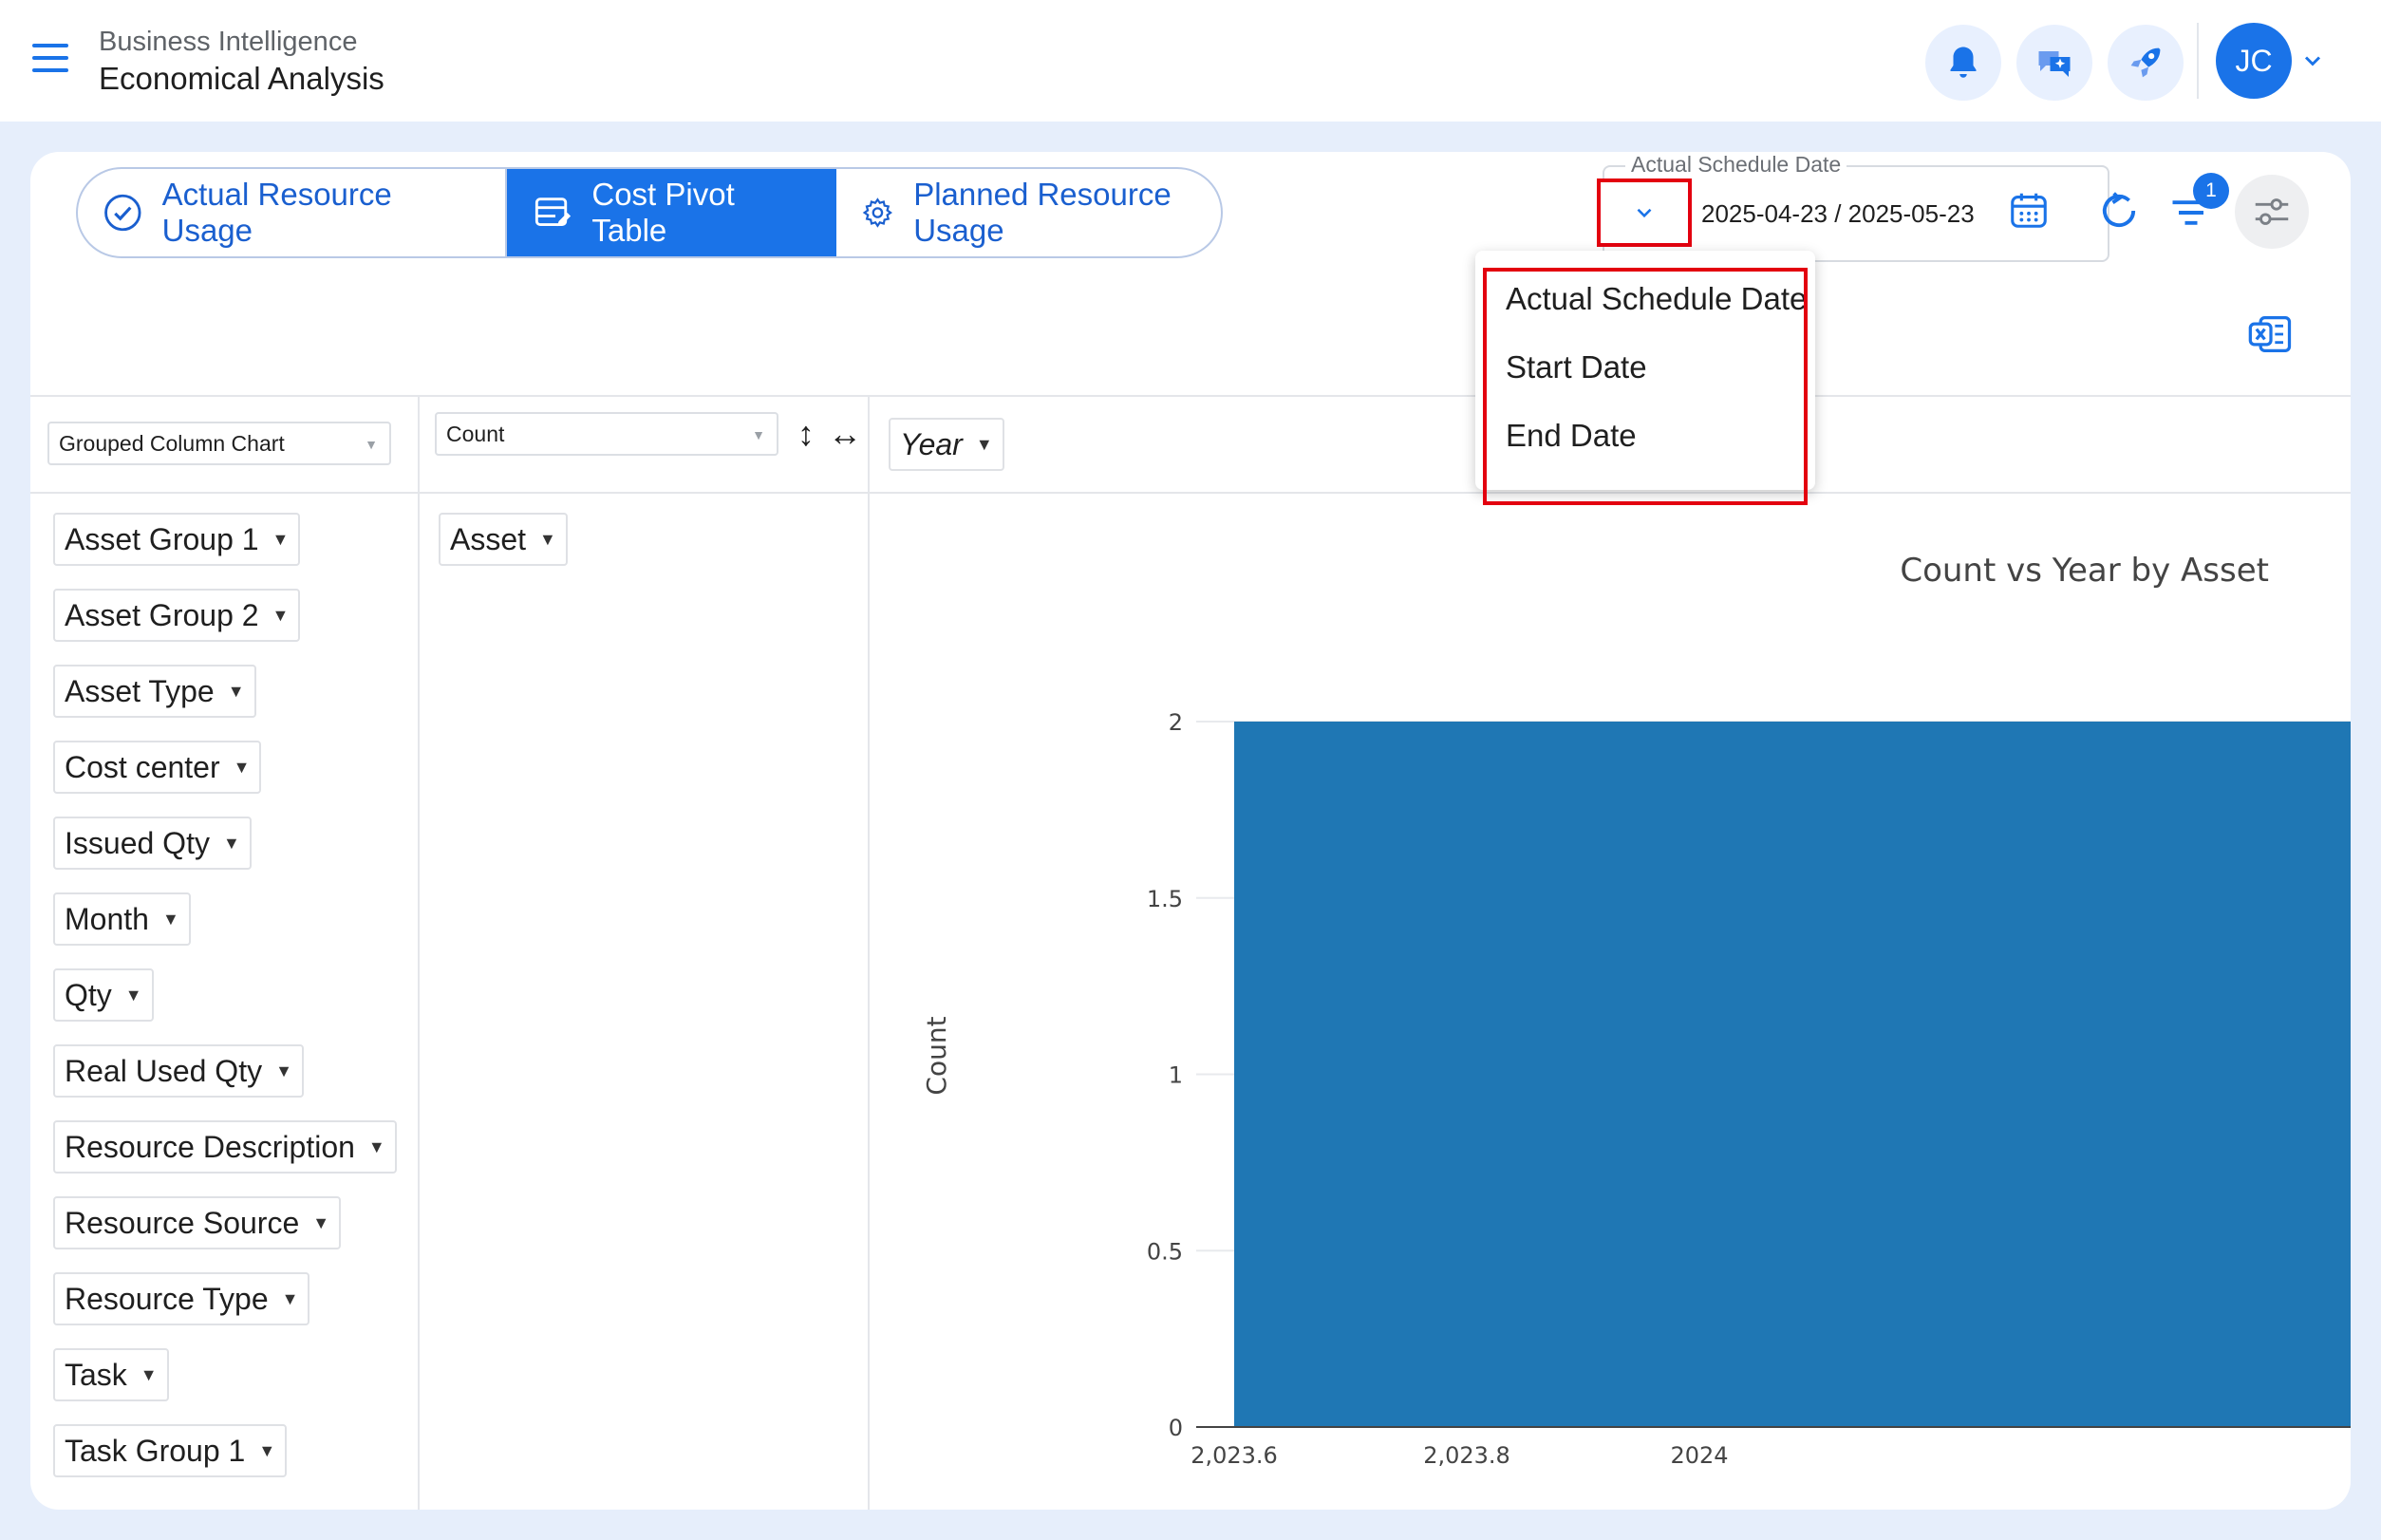 The width and height of the screenshot is (2381, 1540). I want to click on page-title: Economical Analysis, so click(242, 79).